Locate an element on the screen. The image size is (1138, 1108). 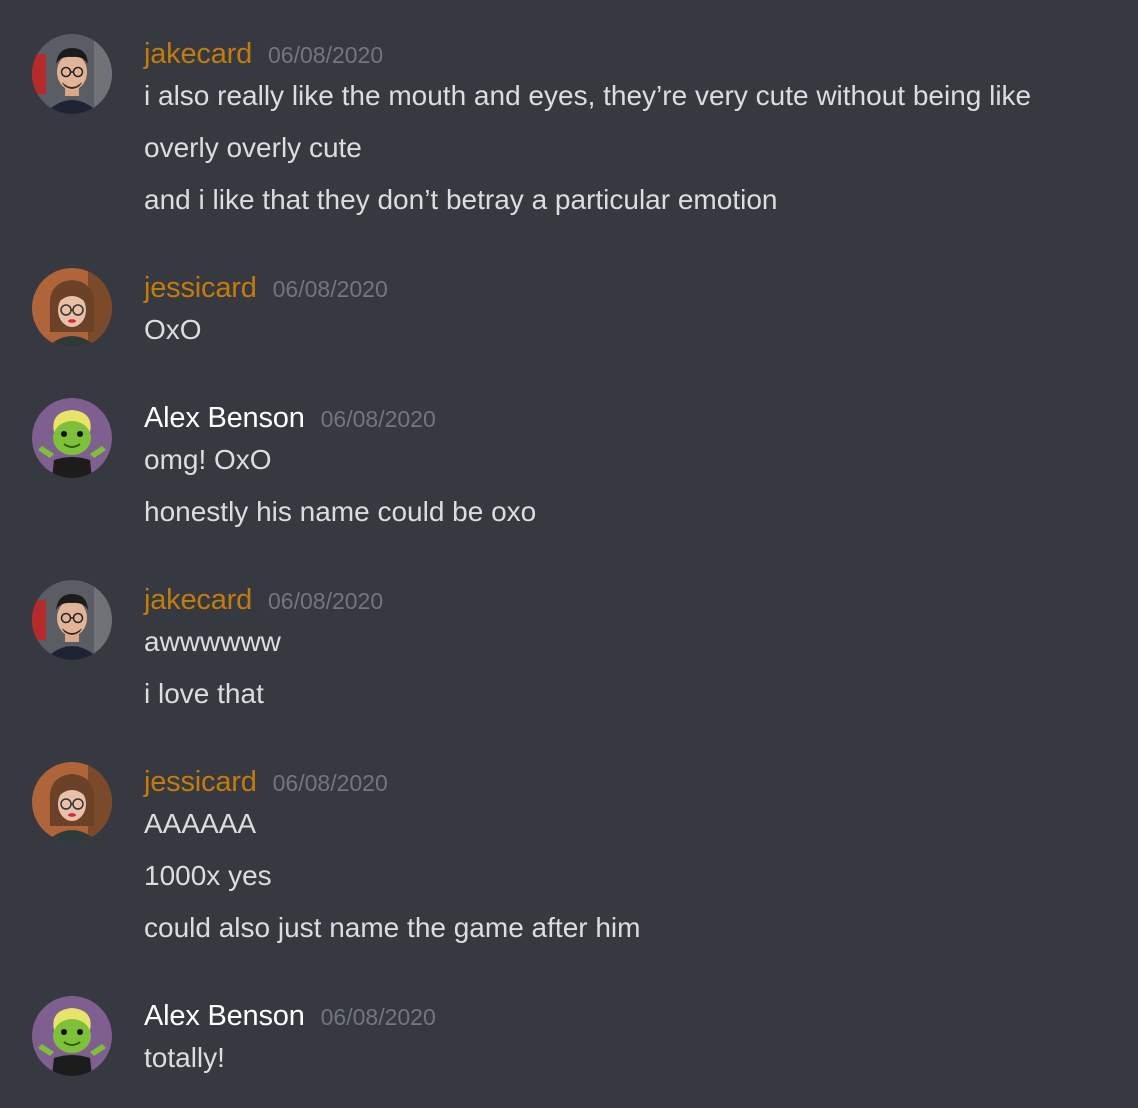
message-content: jakecard 06/08/2020 awwwwww i love that is located at coordinates (631, 652).